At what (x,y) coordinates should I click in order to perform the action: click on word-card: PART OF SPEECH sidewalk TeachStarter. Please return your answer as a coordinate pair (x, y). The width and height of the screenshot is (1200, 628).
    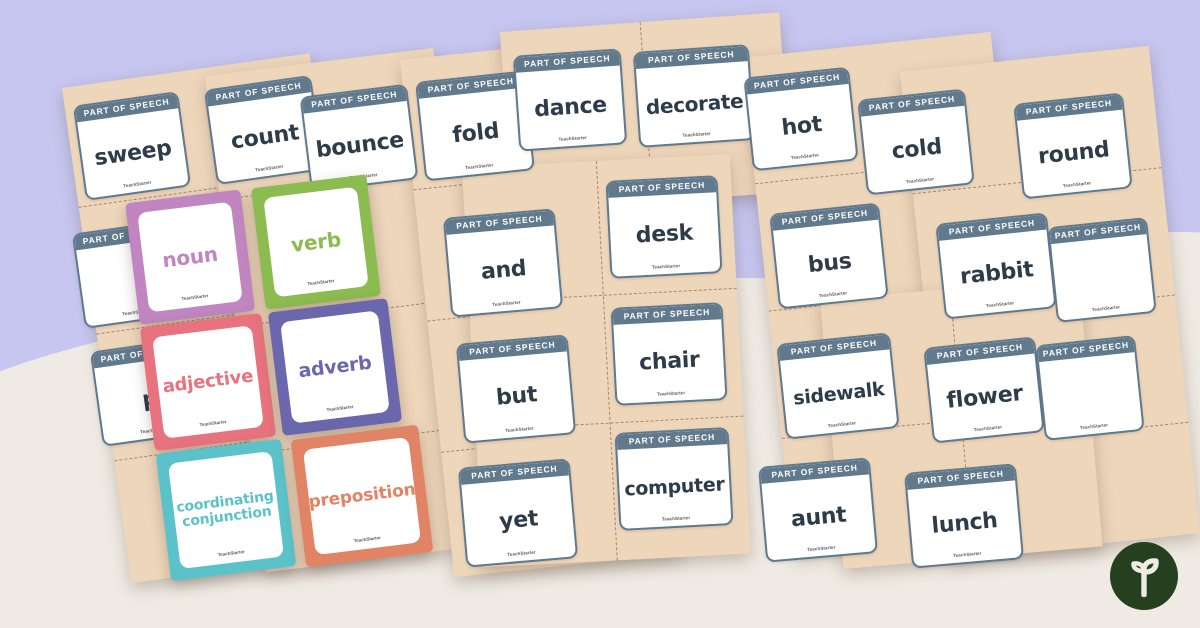
    Looking at the image, I should click on (838, 386).